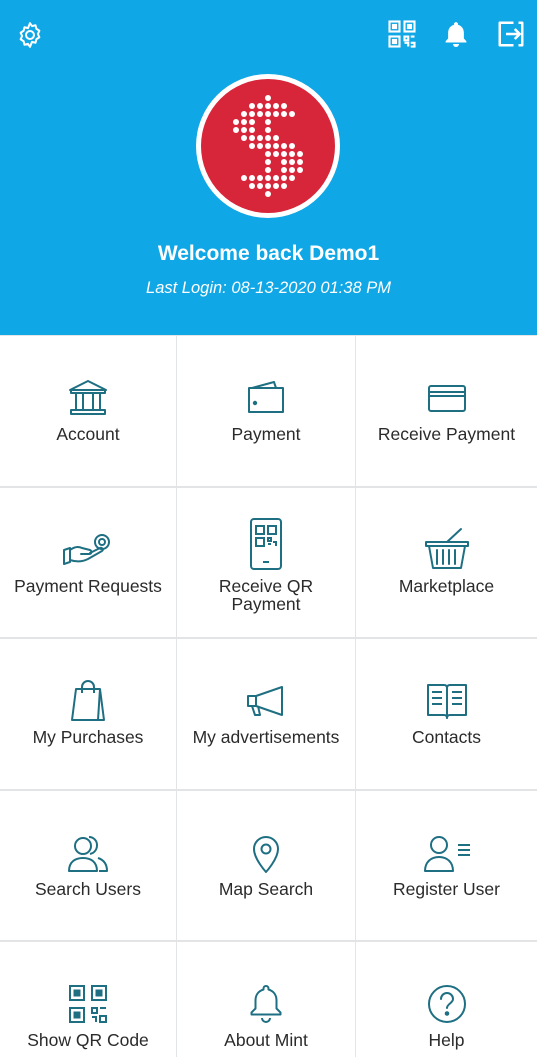  Describe the element at coordinates (88, 434) in the screenshot. I see `menu-item-label: Account` at that location.